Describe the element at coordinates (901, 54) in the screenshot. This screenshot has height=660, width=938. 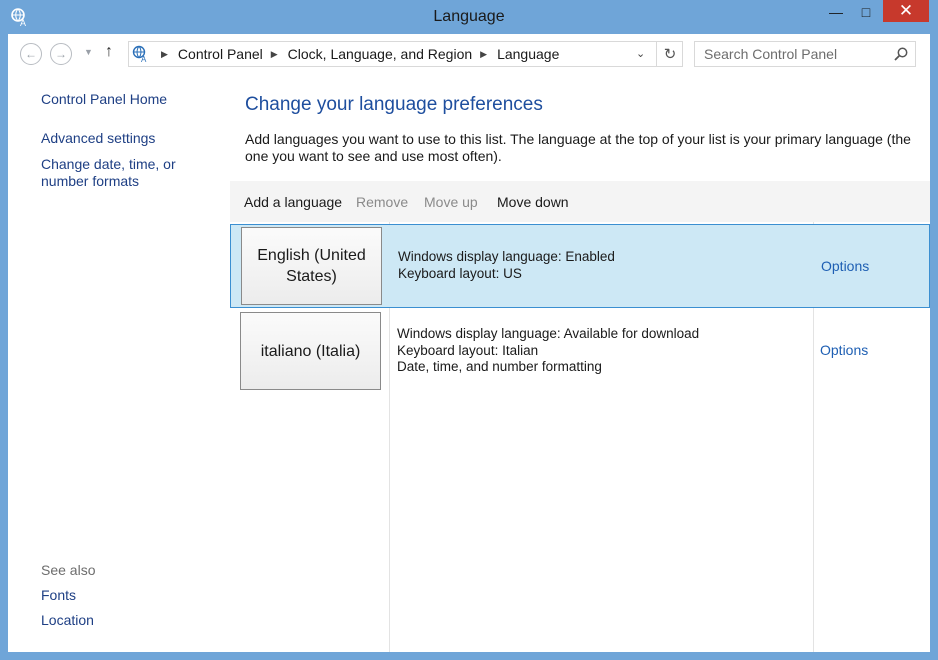
I see `search-icon` at that location.